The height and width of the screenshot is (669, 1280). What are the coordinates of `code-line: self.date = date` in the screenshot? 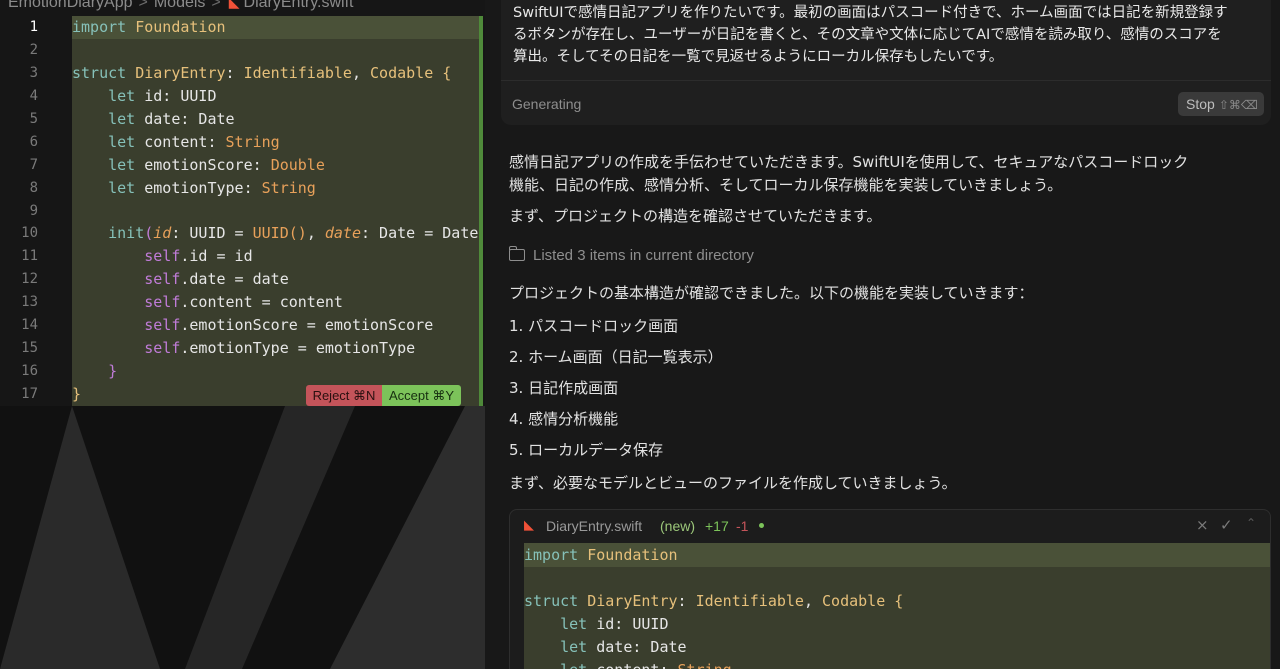 It's located at (180, 279).